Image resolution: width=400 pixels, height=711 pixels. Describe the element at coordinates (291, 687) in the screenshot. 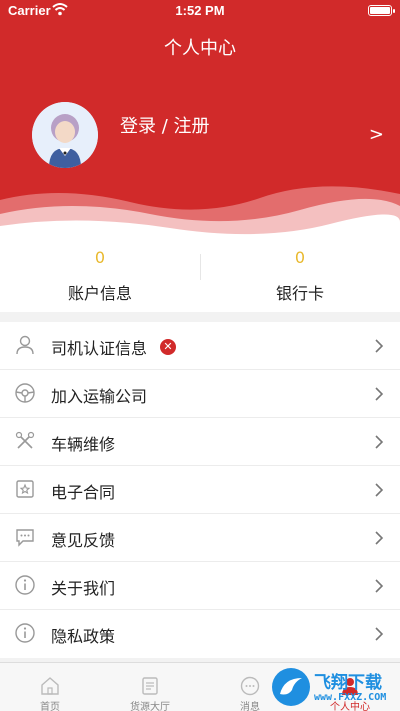

I see `watermark-logo-icon` at that location.